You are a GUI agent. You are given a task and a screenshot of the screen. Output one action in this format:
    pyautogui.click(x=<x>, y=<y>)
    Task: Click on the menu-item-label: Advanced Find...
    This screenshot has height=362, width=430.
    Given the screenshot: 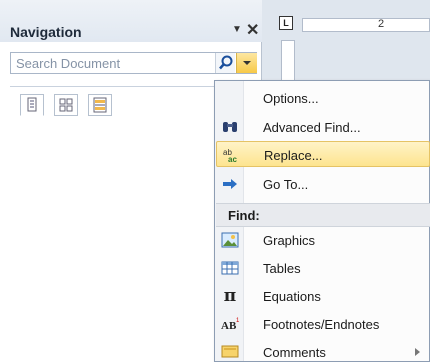 What is the action you would take?
    pyautogui.click(x=312, y=127)
    